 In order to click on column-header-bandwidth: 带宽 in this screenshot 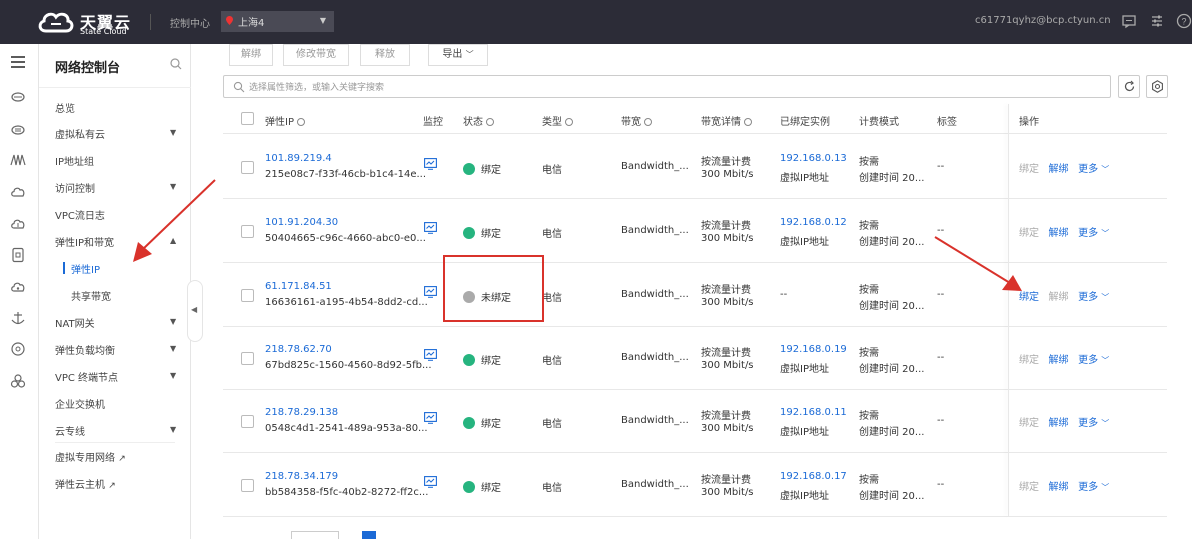, I will do `click(636, 120)`.